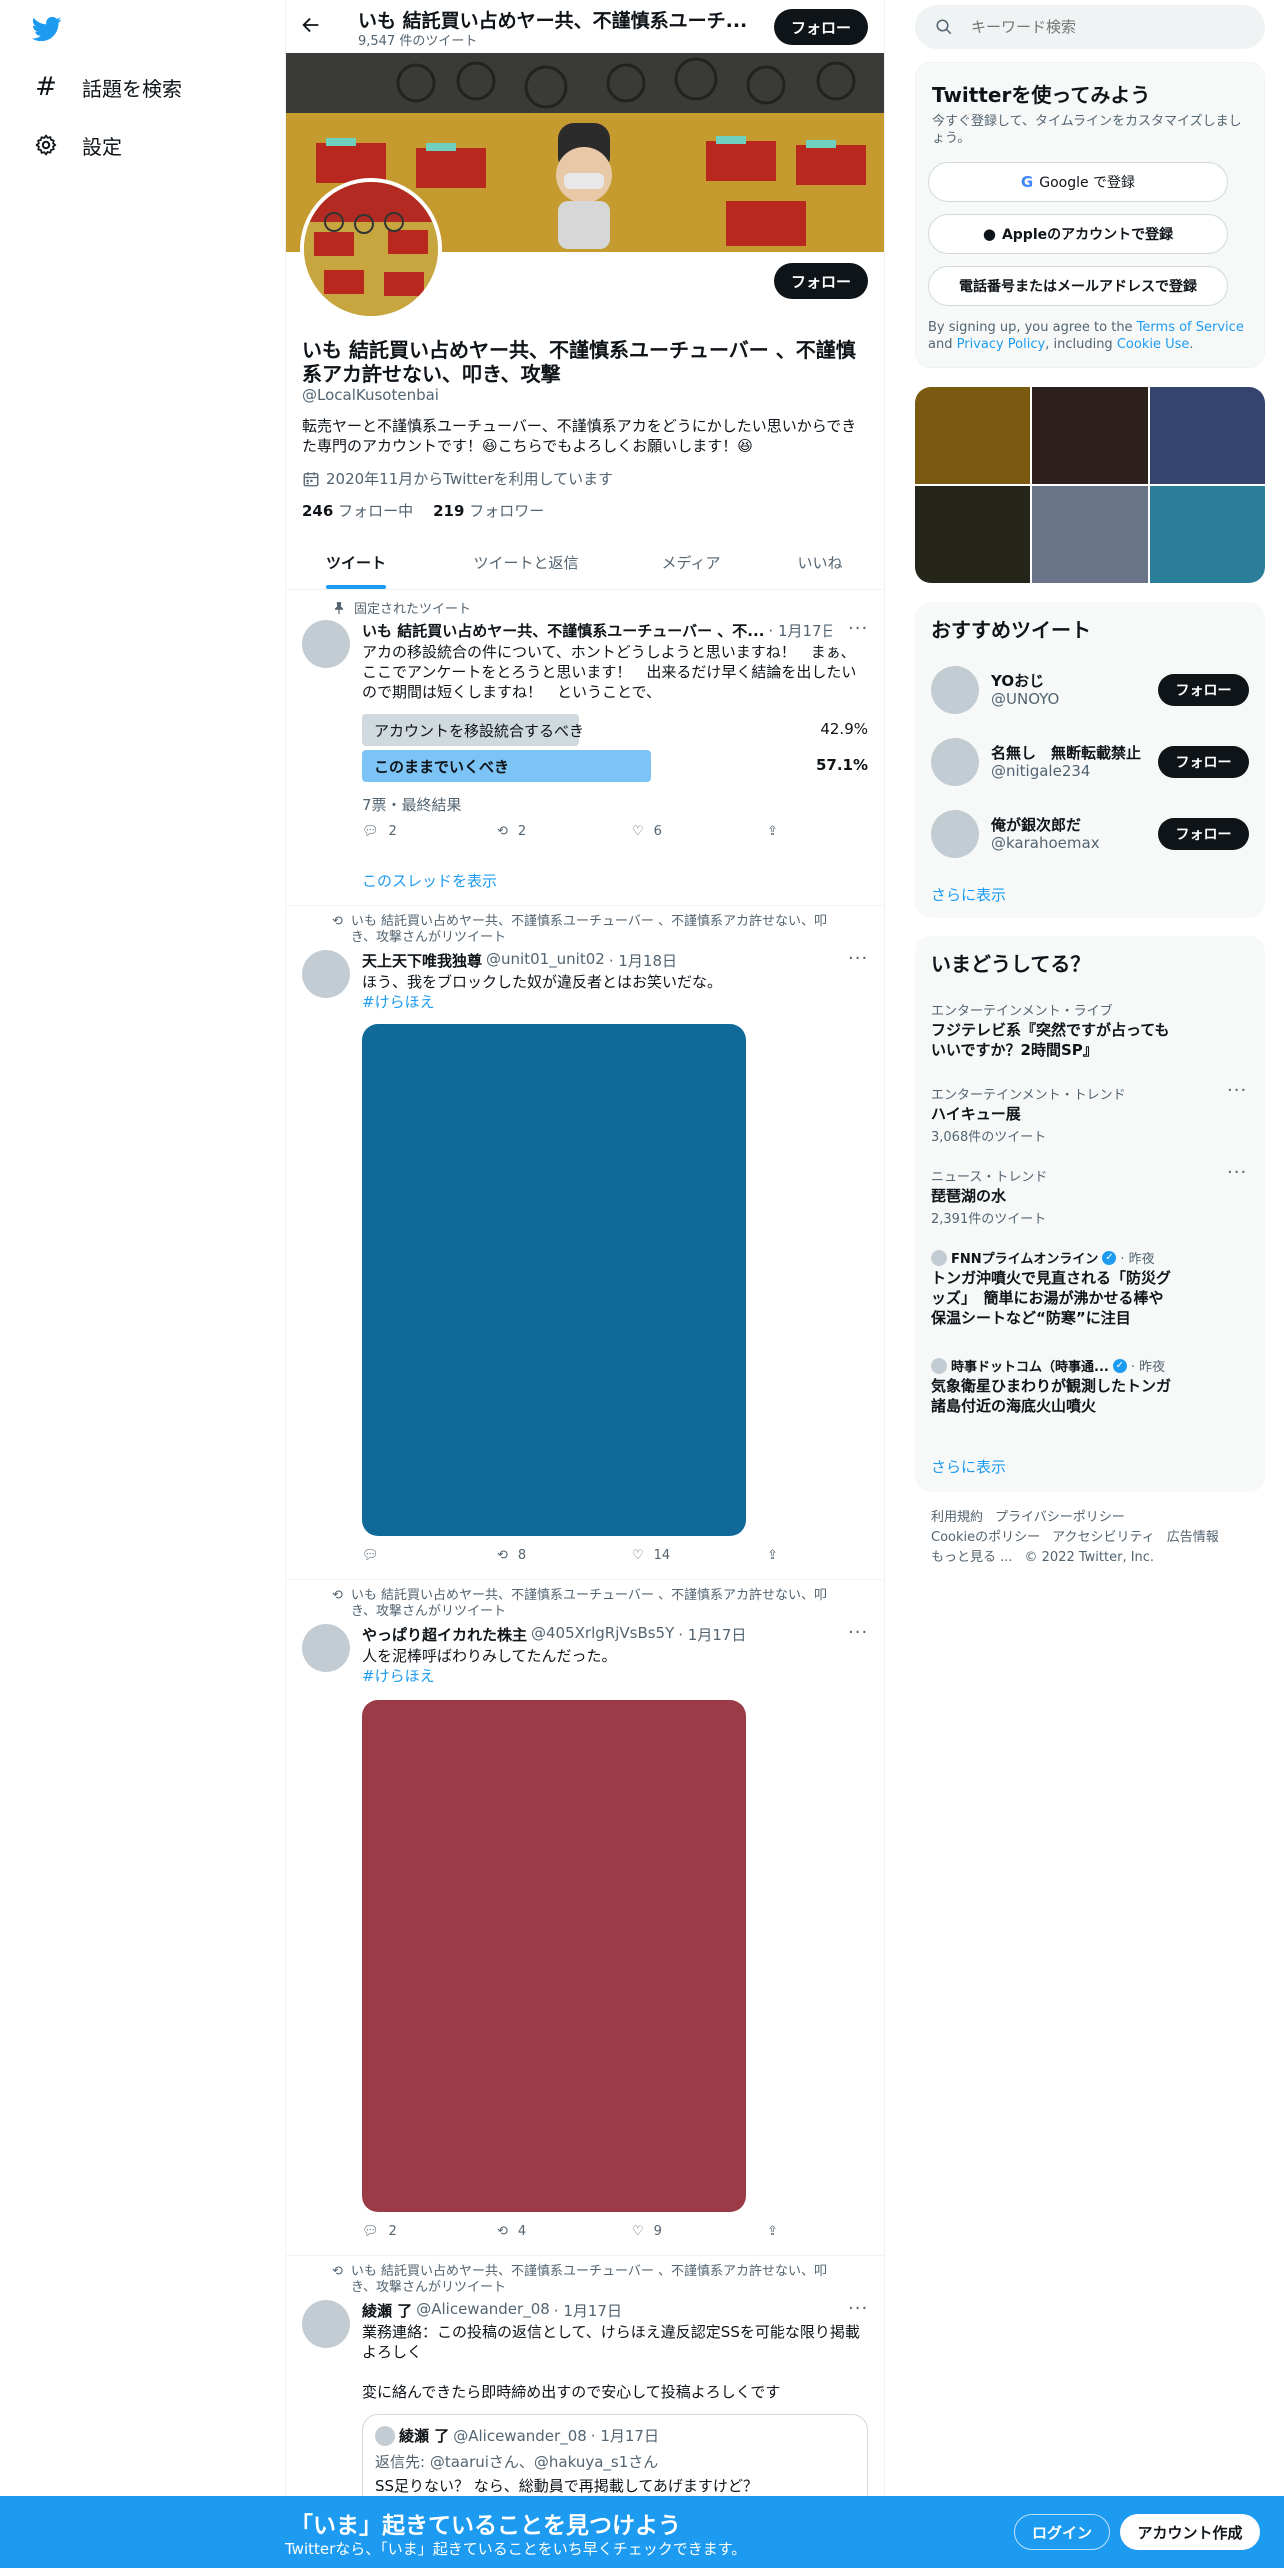 This screenshot has width=1284, height=2568. What do you see at coordinates (413, 609) in the screenshot?
I see `pinned-label: 固定されたツイート` at bounding box center [413, 609].